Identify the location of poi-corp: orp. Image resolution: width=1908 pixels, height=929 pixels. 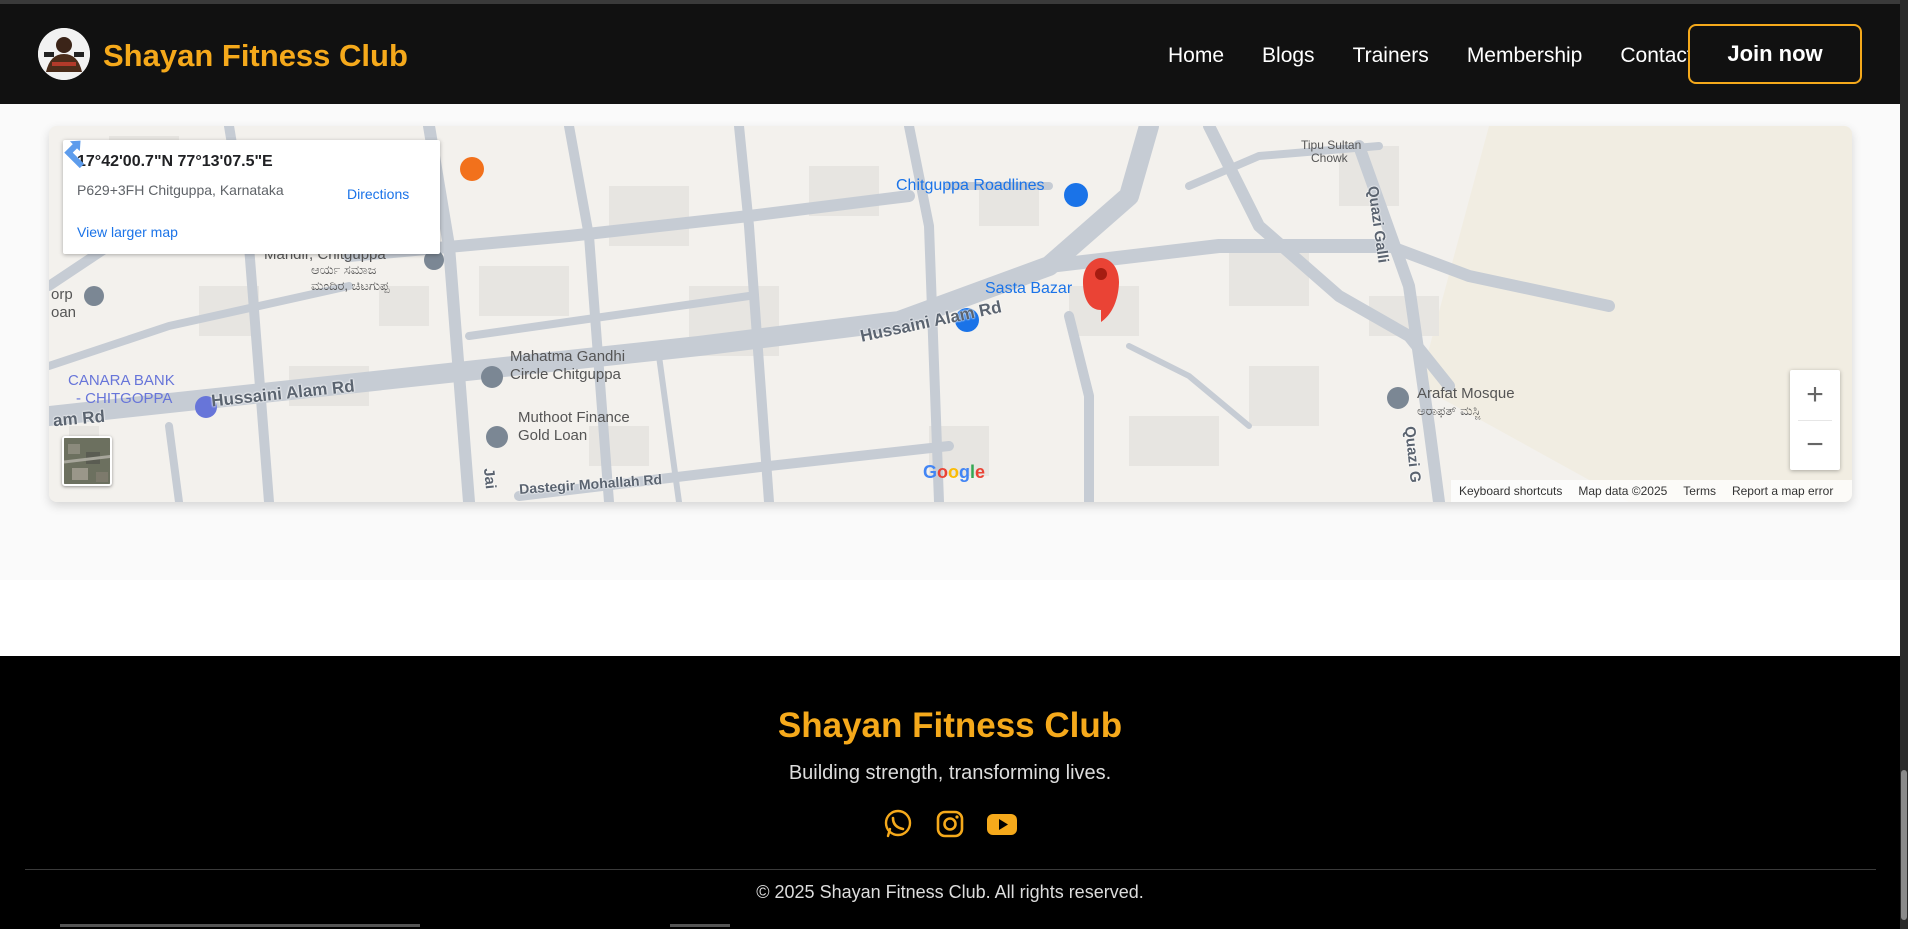
(62, 294).